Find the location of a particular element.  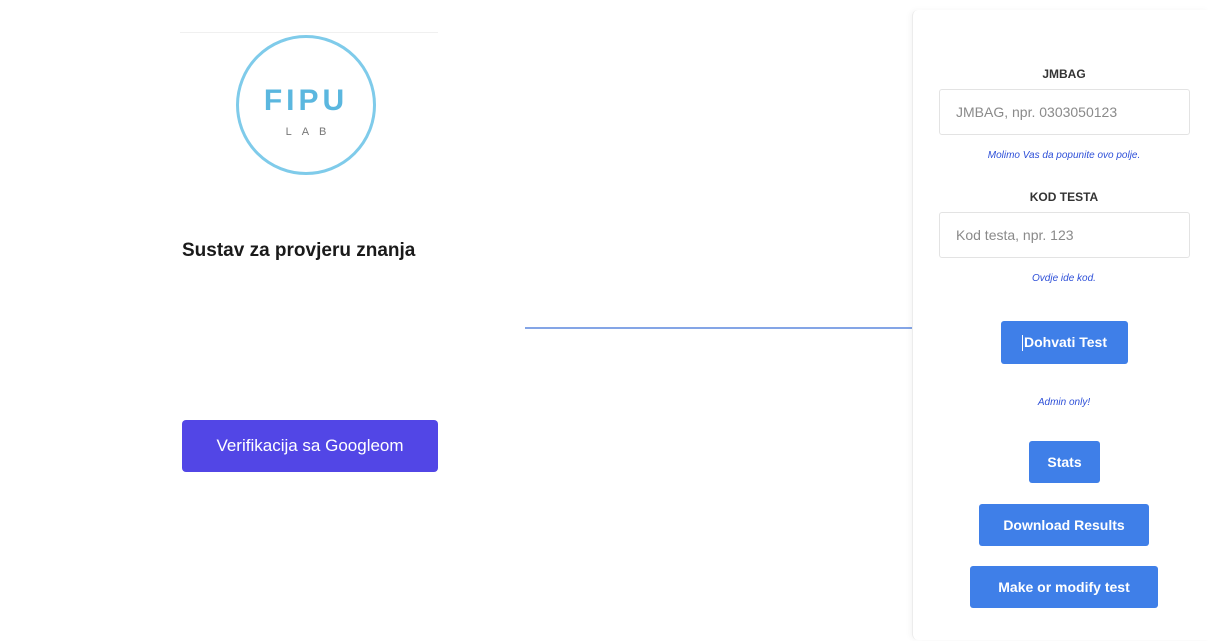

google-verify-button: Verifikacija sa Googleom is located at coordinates (310, 446).